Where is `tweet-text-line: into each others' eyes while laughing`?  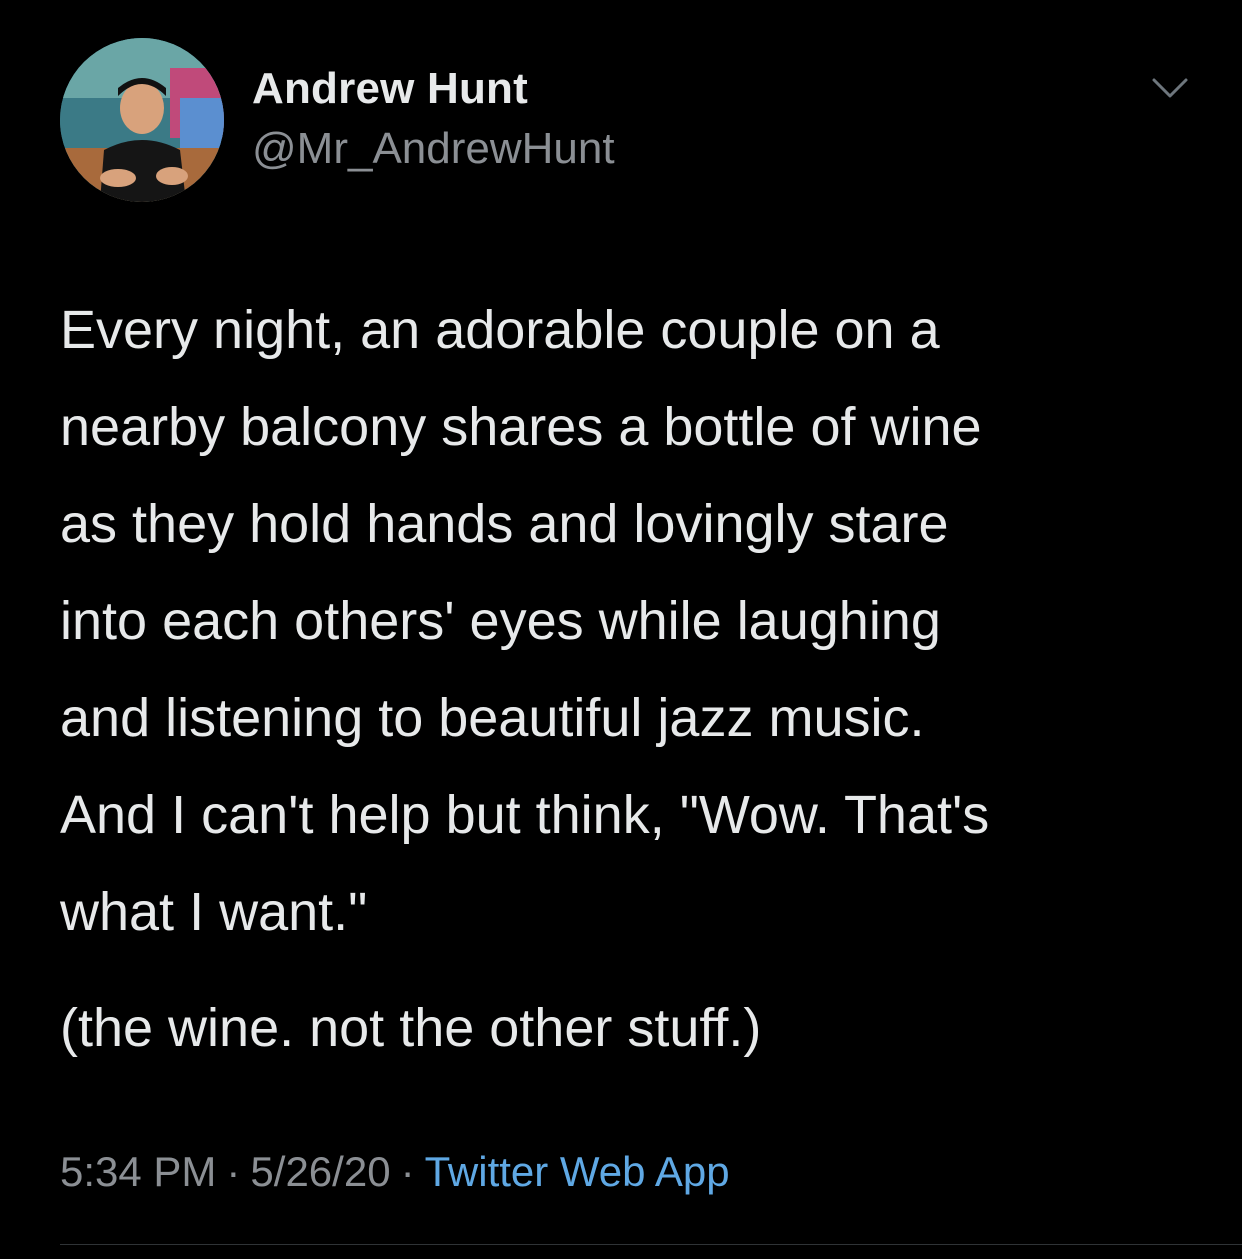 tweet-text-line: into each others' eyes while laughing is located at coordinates (500, 621).